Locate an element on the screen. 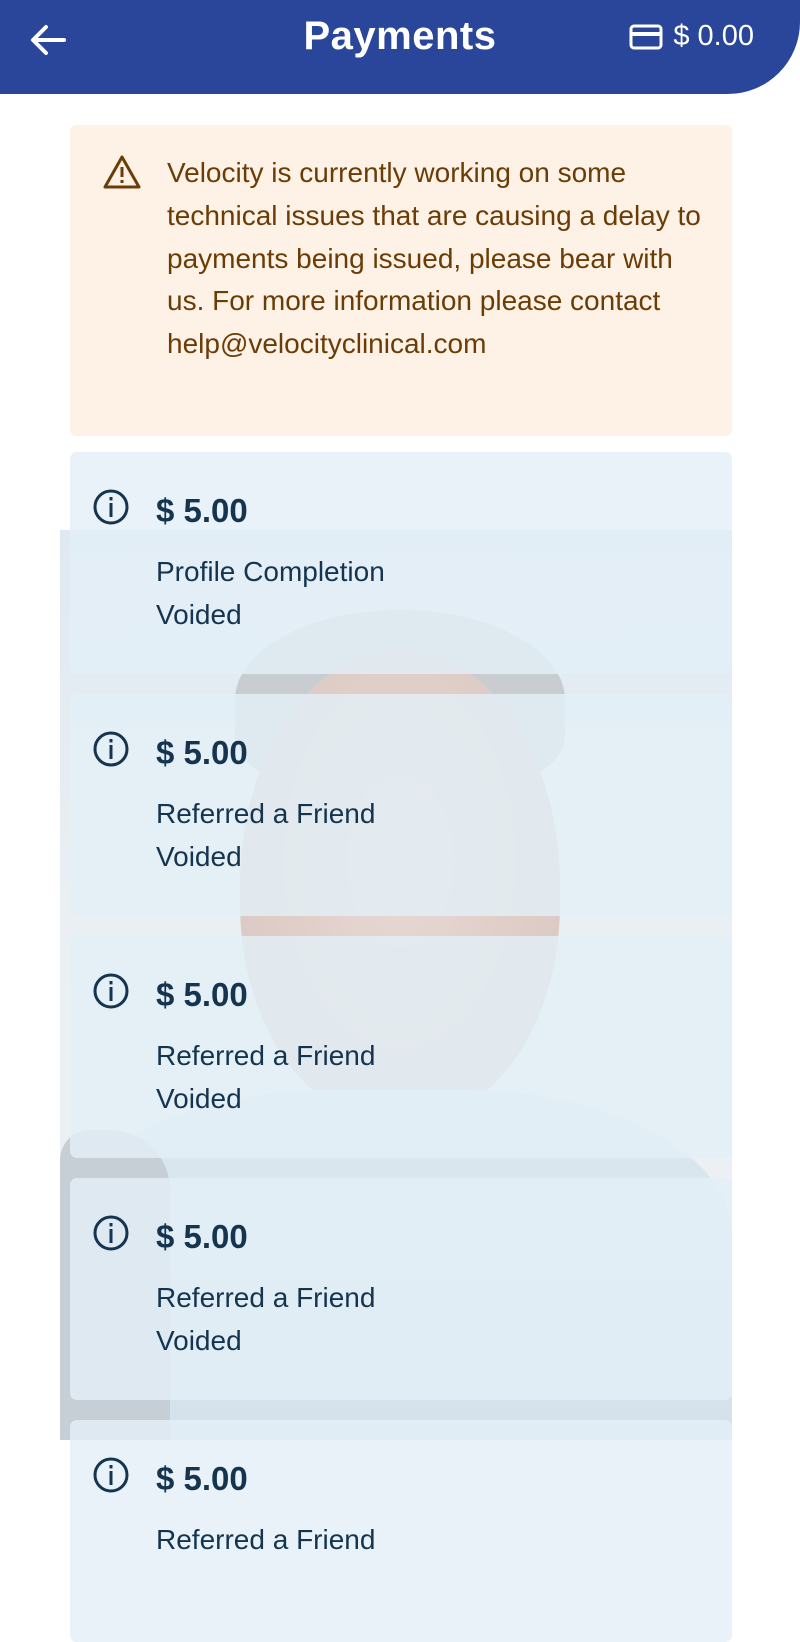 The width and height of the screenshot is (800, 1642). credit-card-icon is located at coordinates (646, 36).